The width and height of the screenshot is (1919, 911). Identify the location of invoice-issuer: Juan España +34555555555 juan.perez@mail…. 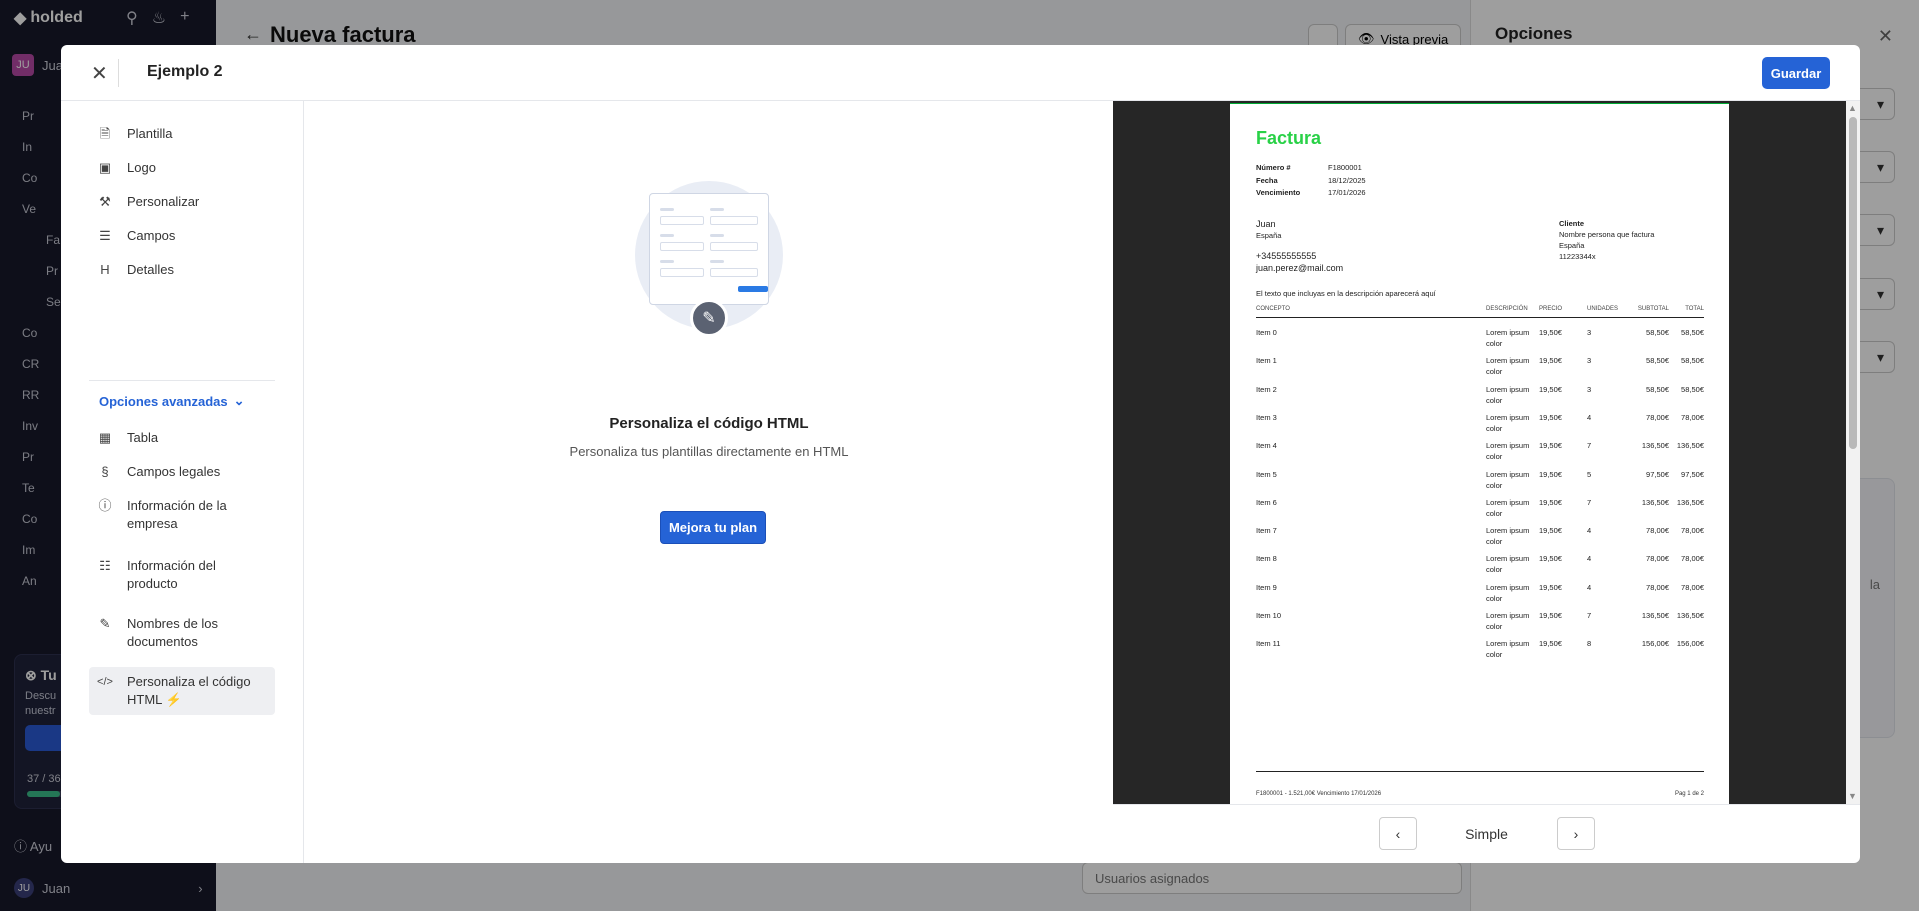
(1299, 246).